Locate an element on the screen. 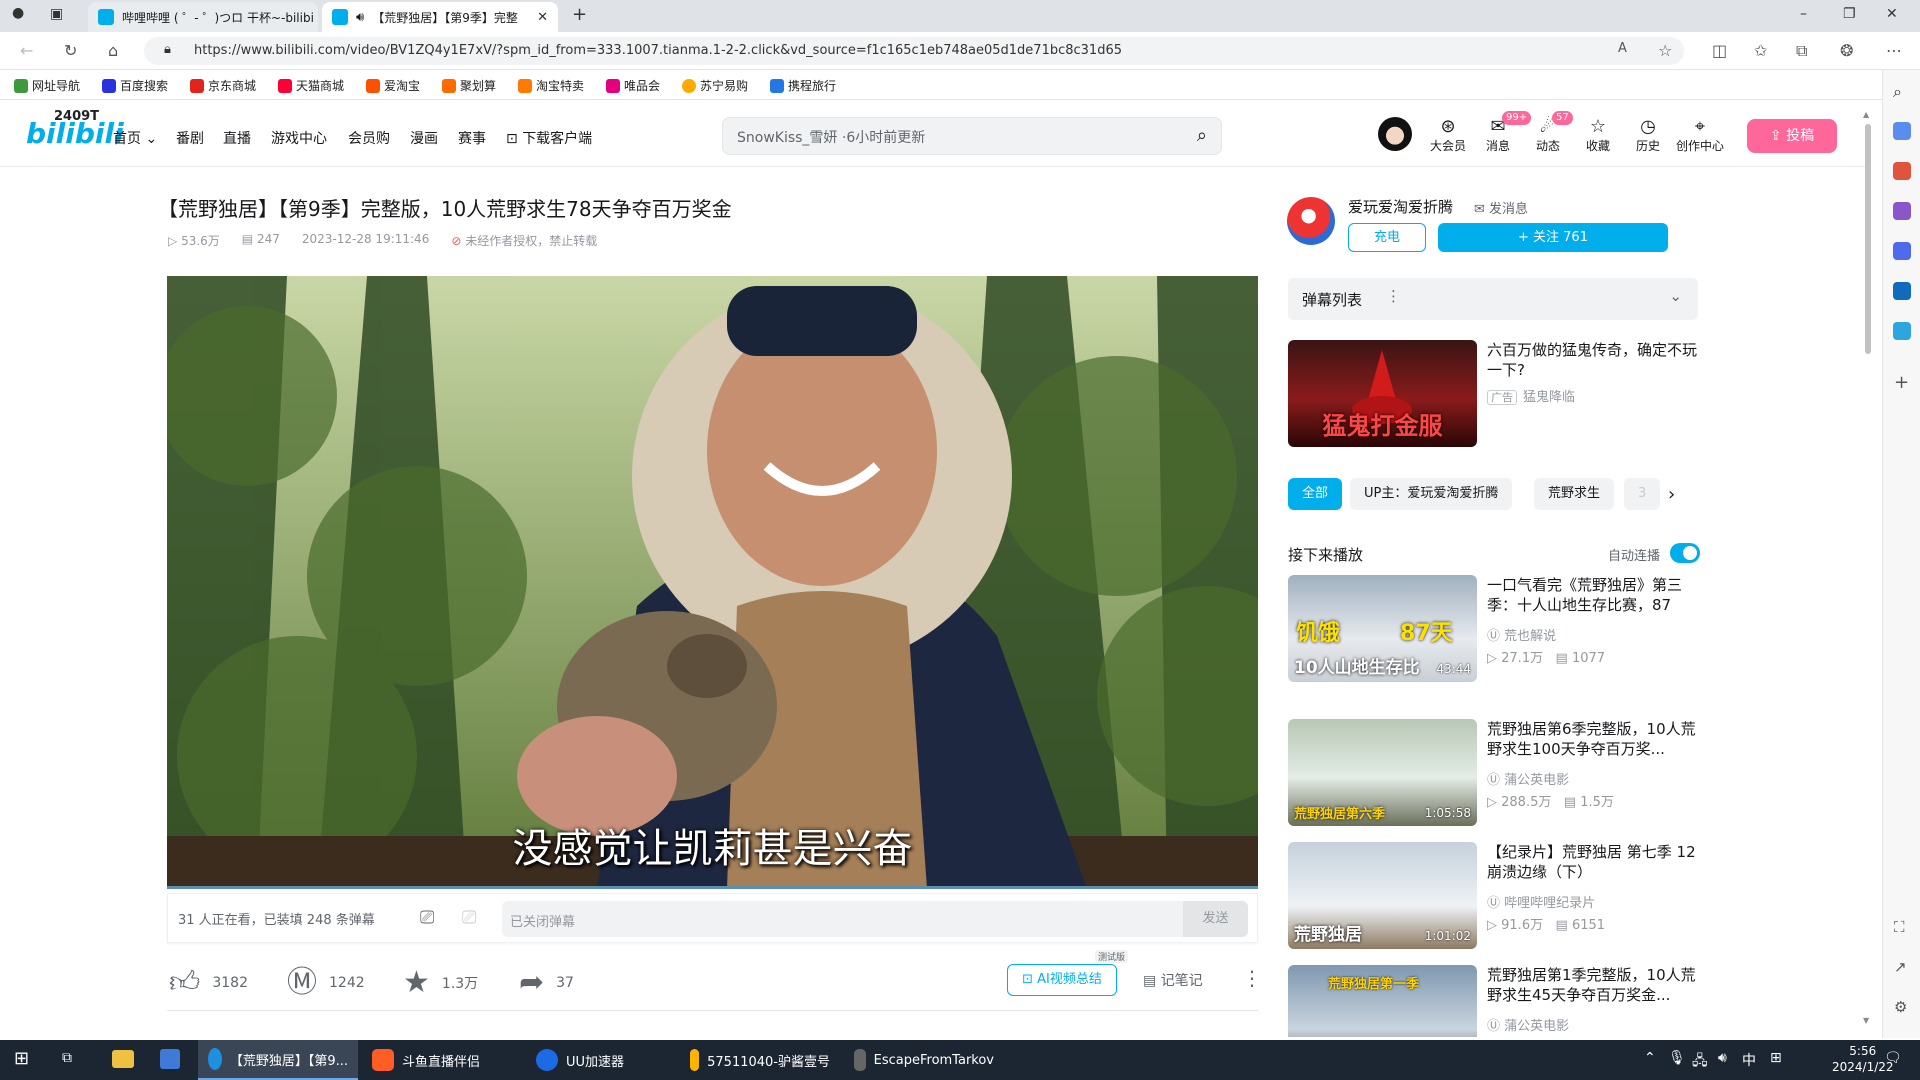 This screenshot has height=1080, width=1920. danmaku-list-header: 弹幕列表 ⋮ ⌄ is located at coordinates (1493, 299).